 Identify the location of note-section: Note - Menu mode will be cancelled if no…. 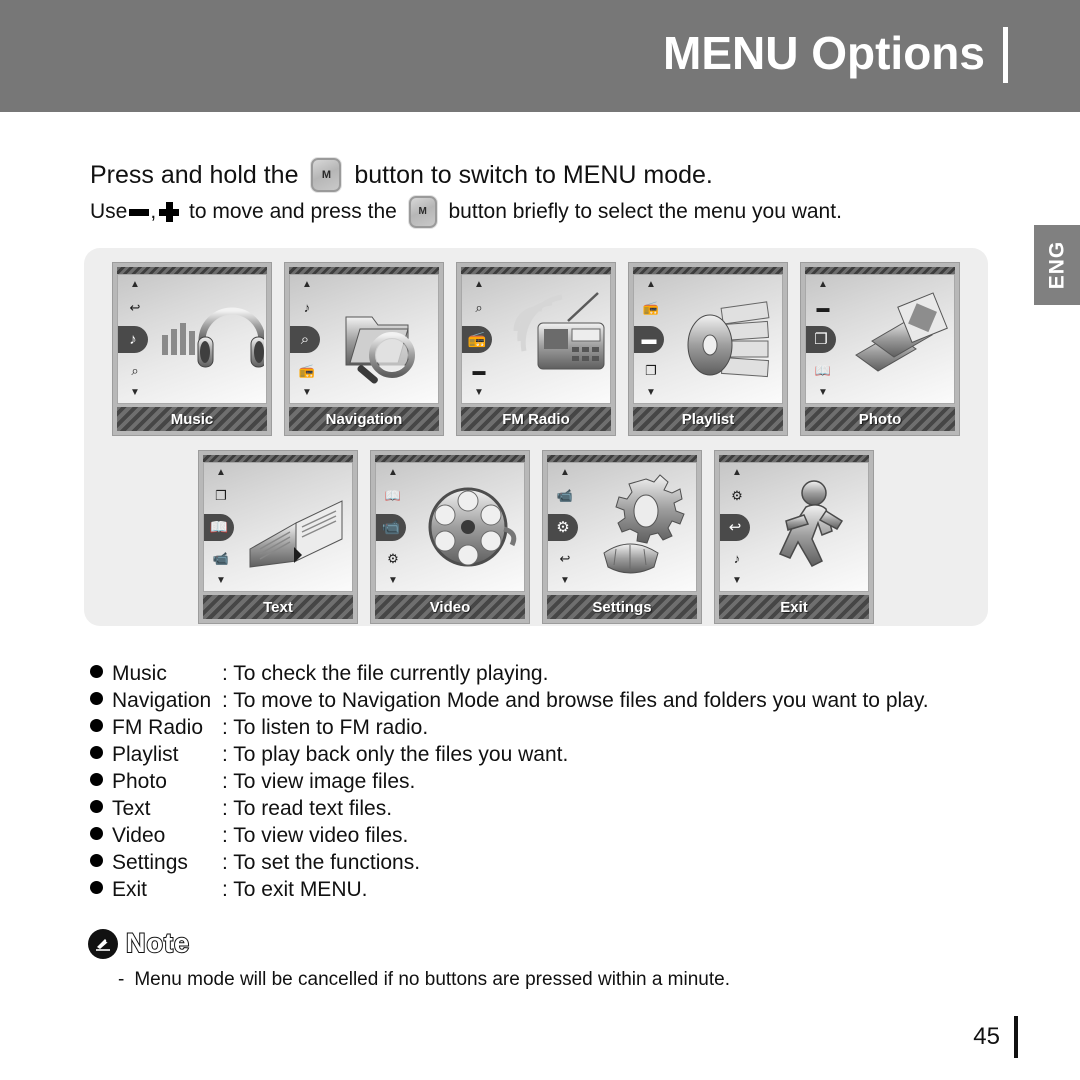
(538, 959).